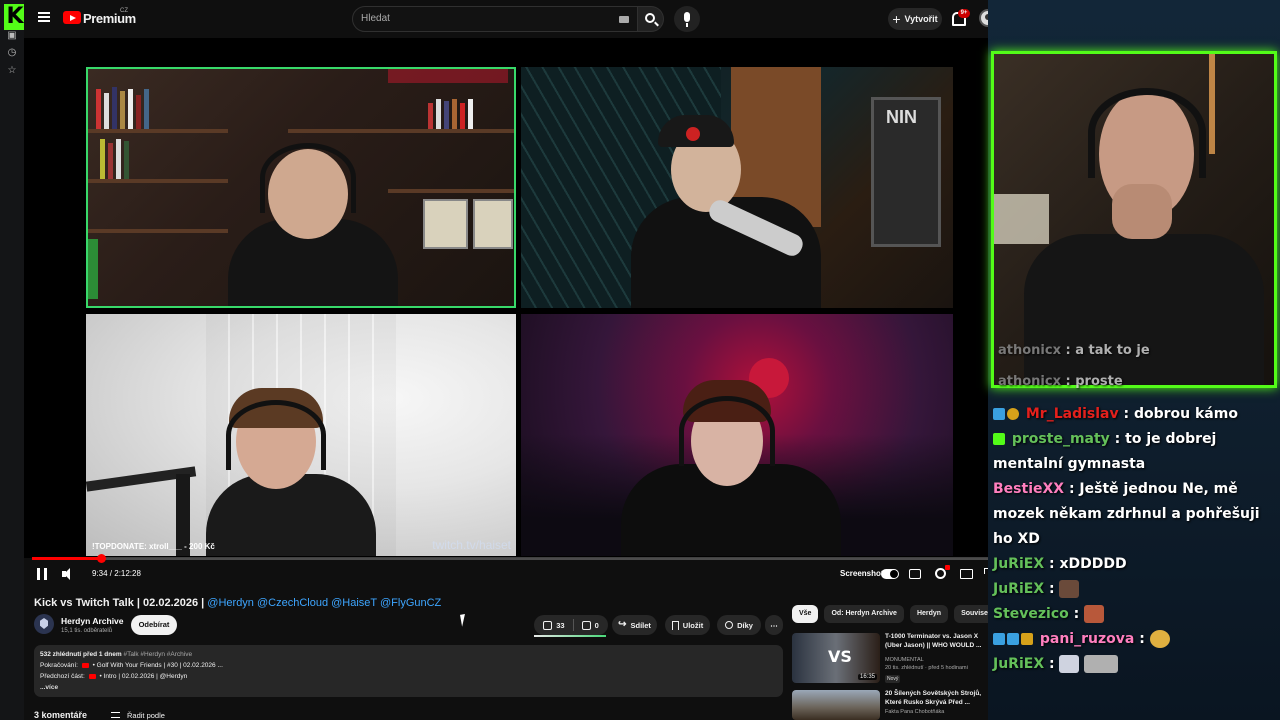 This screenshot has height=720, width=1280. I want to click on chat-text: : dobrou kámo, so click(1180, 414).